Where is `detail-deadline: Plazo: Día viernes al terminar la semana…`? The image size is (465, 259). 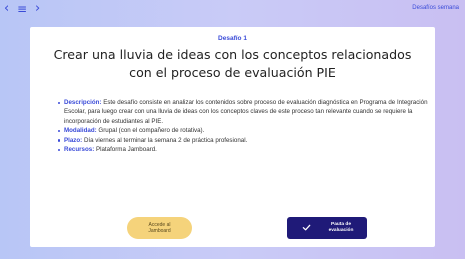 detail-deadline: Plazo: Día viernes al terminar la semana… is located at coordinates (243, 140).